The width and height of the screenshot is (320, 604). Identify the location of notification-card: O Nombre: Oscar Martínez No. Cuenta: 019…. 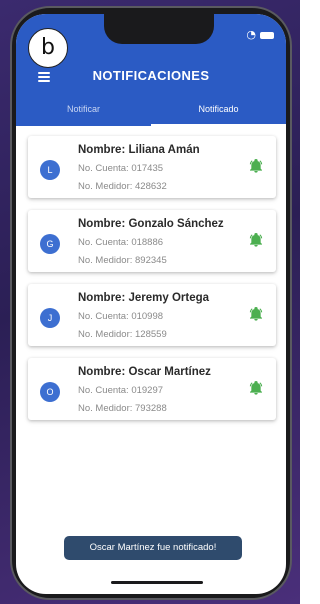
(152, 389).